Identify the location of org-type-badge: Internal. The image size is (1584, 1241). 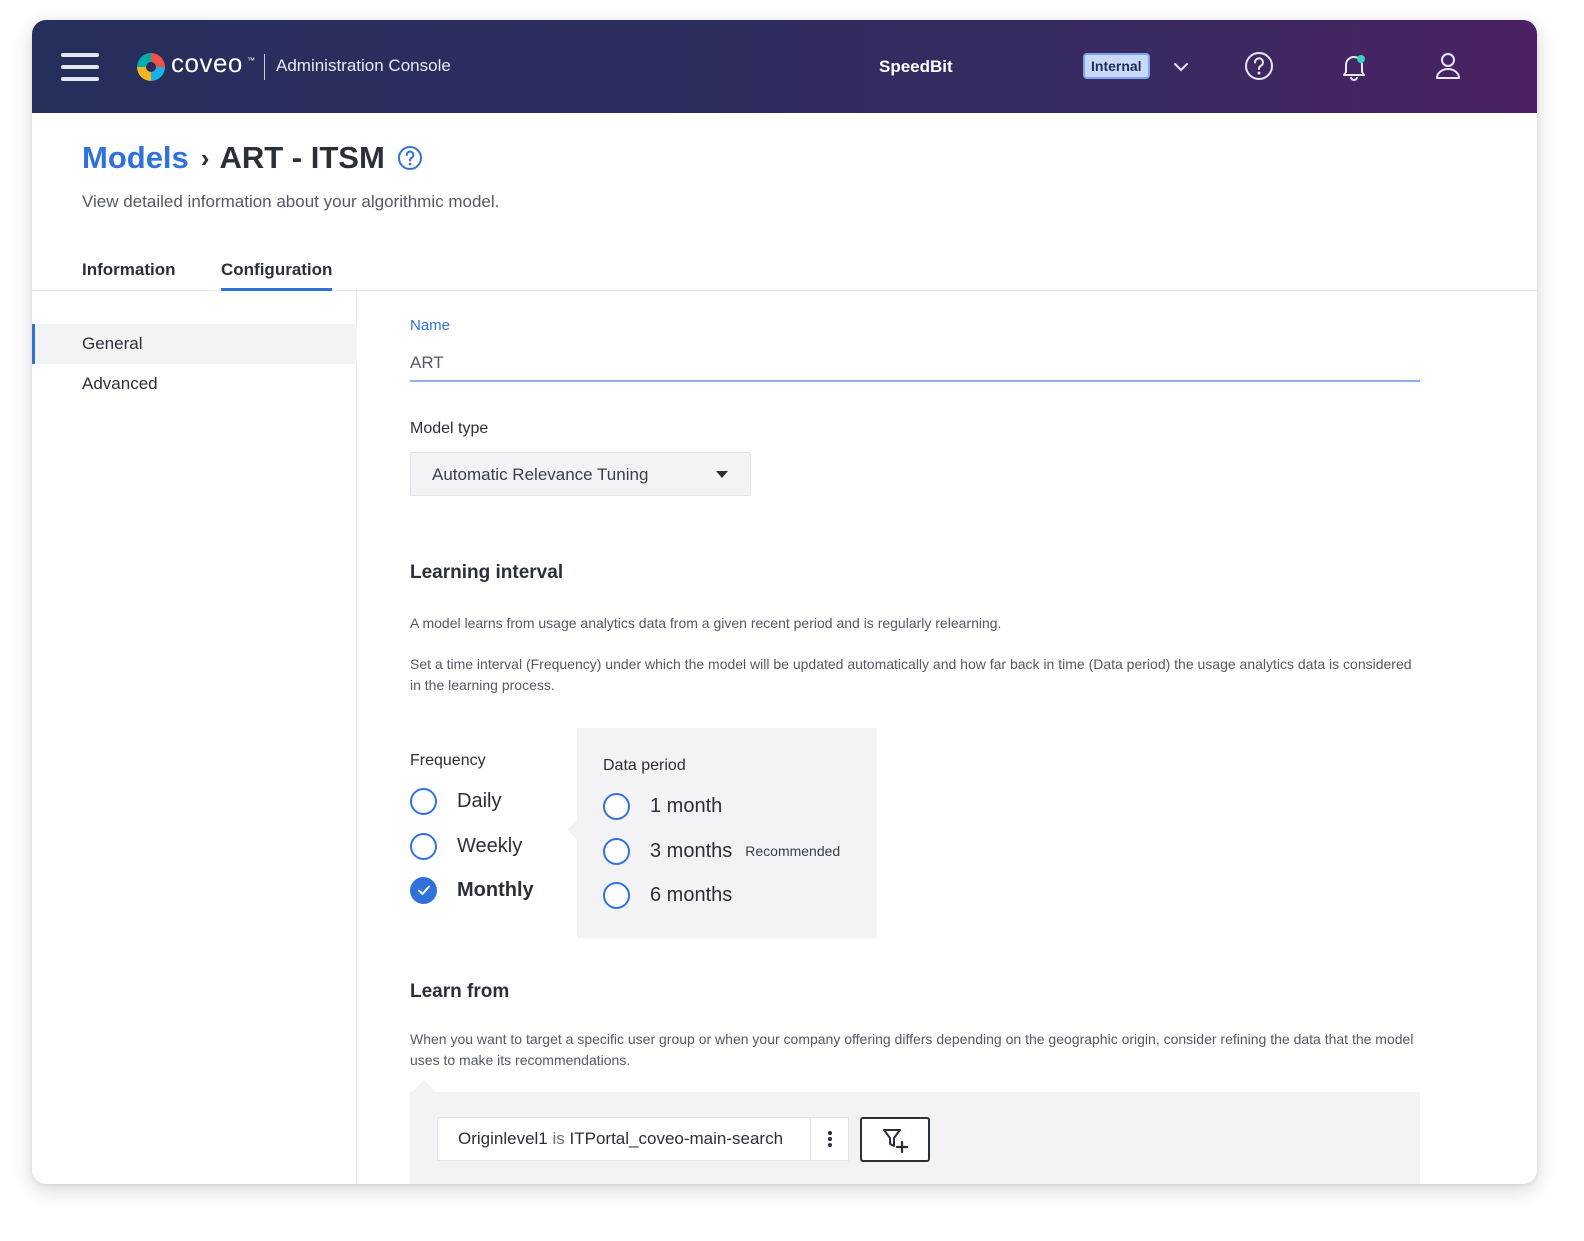
(1116, 66).